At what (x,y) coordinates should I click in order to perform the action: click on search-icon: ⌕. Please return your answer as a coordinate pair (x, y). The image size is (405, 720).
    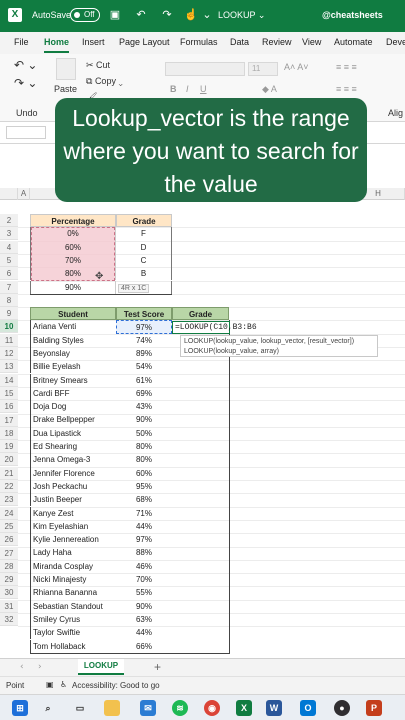
    Looking at the image, I should click on (48, 708).